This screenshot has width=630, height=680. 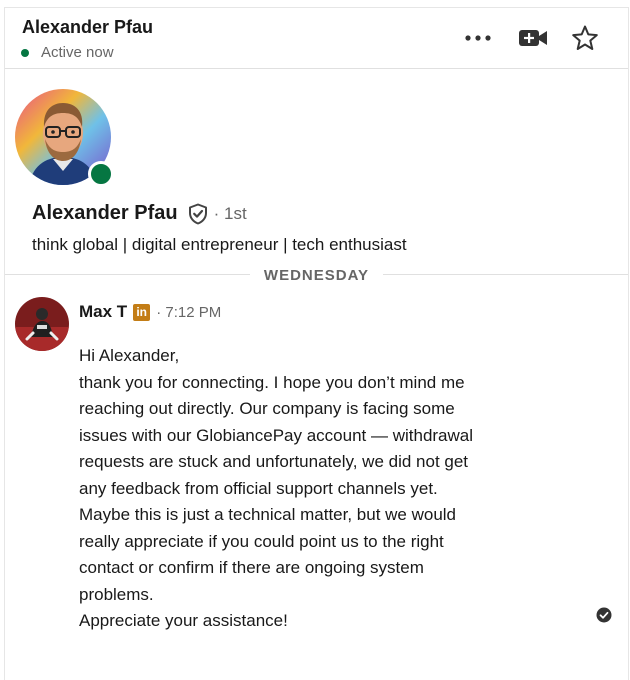 I want to click on status-text: Active now, so click(x=77, y=52).